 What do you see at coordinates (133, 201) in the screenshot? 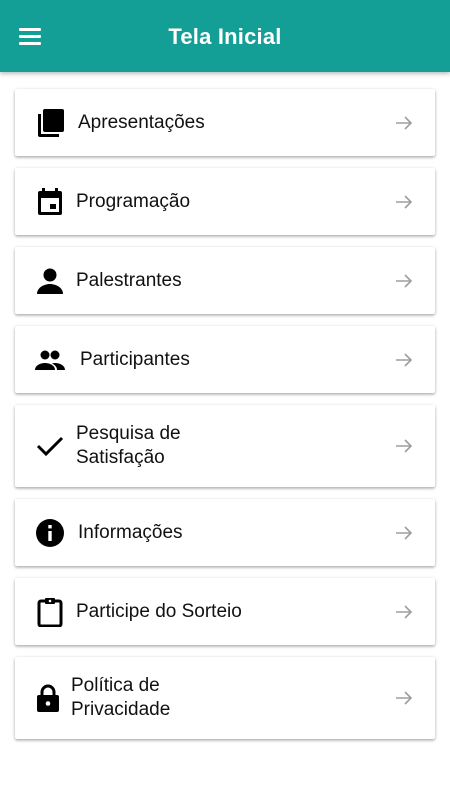
I see `menu-item-label: Programação` at bounding box center [133, 201].